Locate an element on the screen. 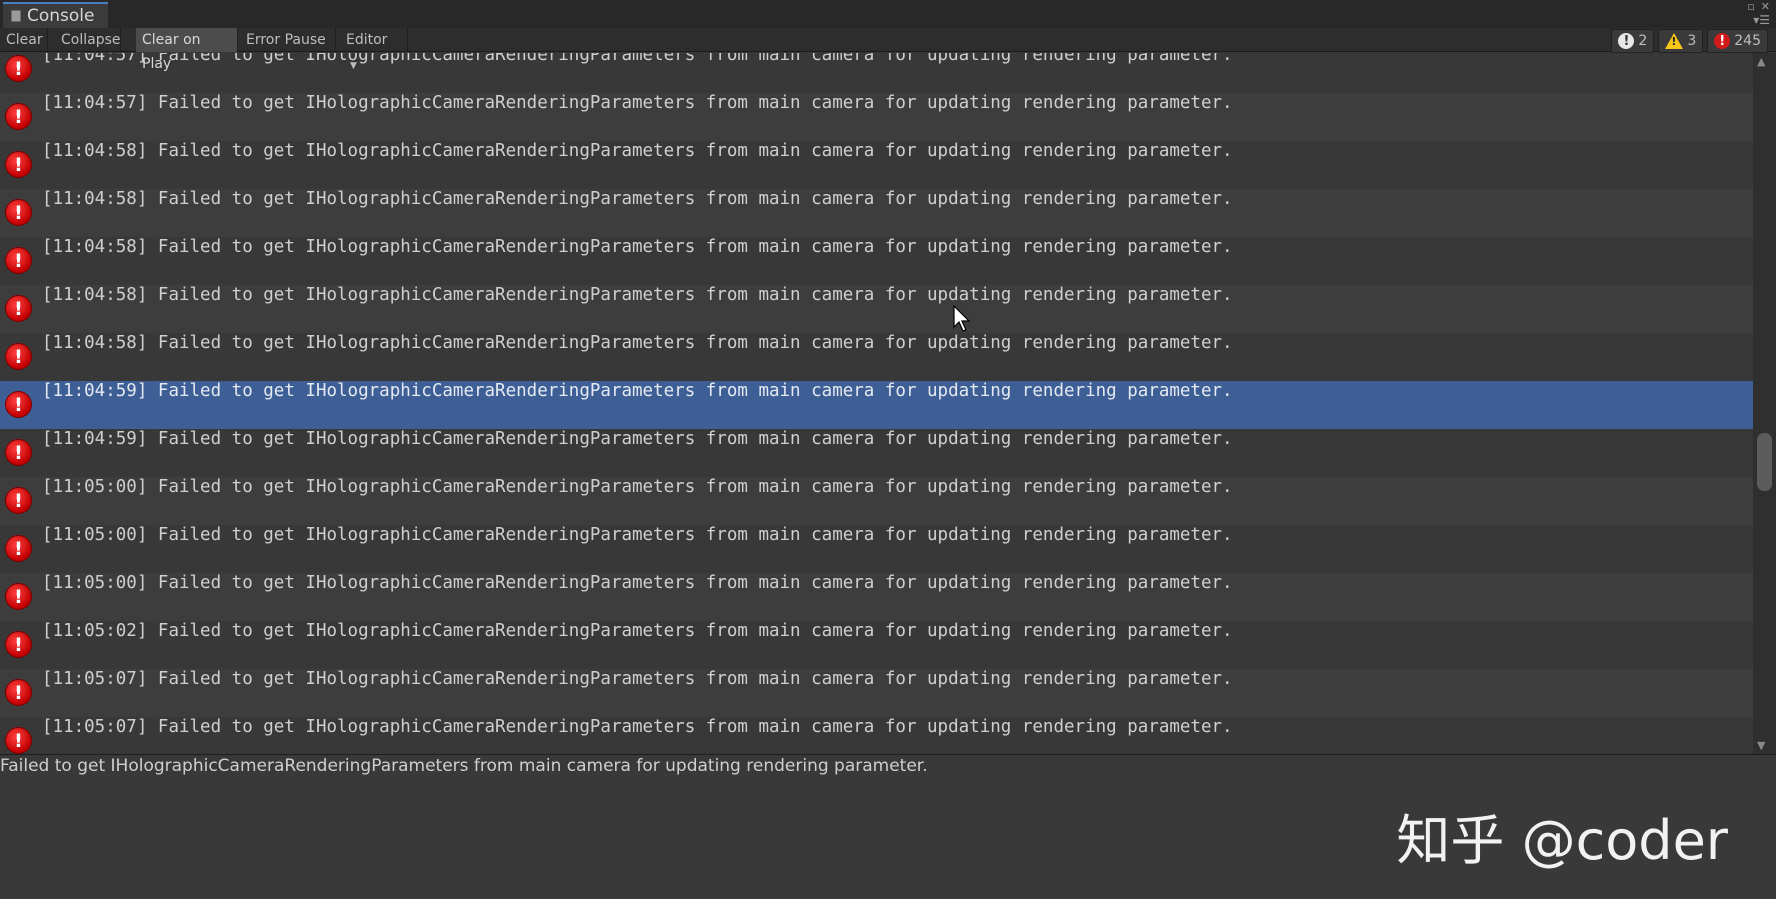 The width and height of the screenshot is (1776, 899). scroll-down-icon: ▼ is located at coordinates (1761, 745).